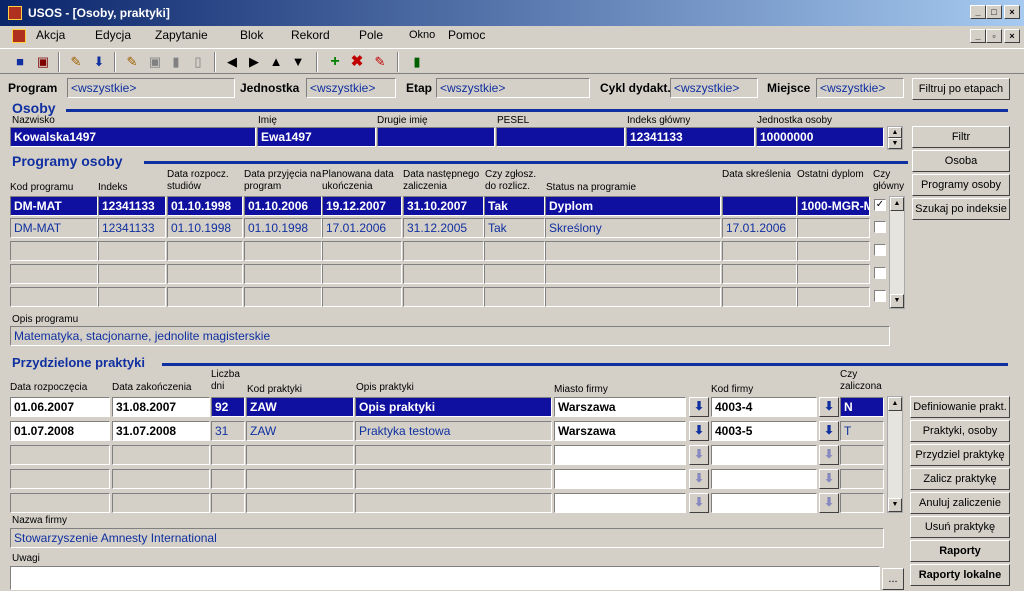  I want to click on data-zakonczenia-cell: 31.07.2008, so click(161, 431).